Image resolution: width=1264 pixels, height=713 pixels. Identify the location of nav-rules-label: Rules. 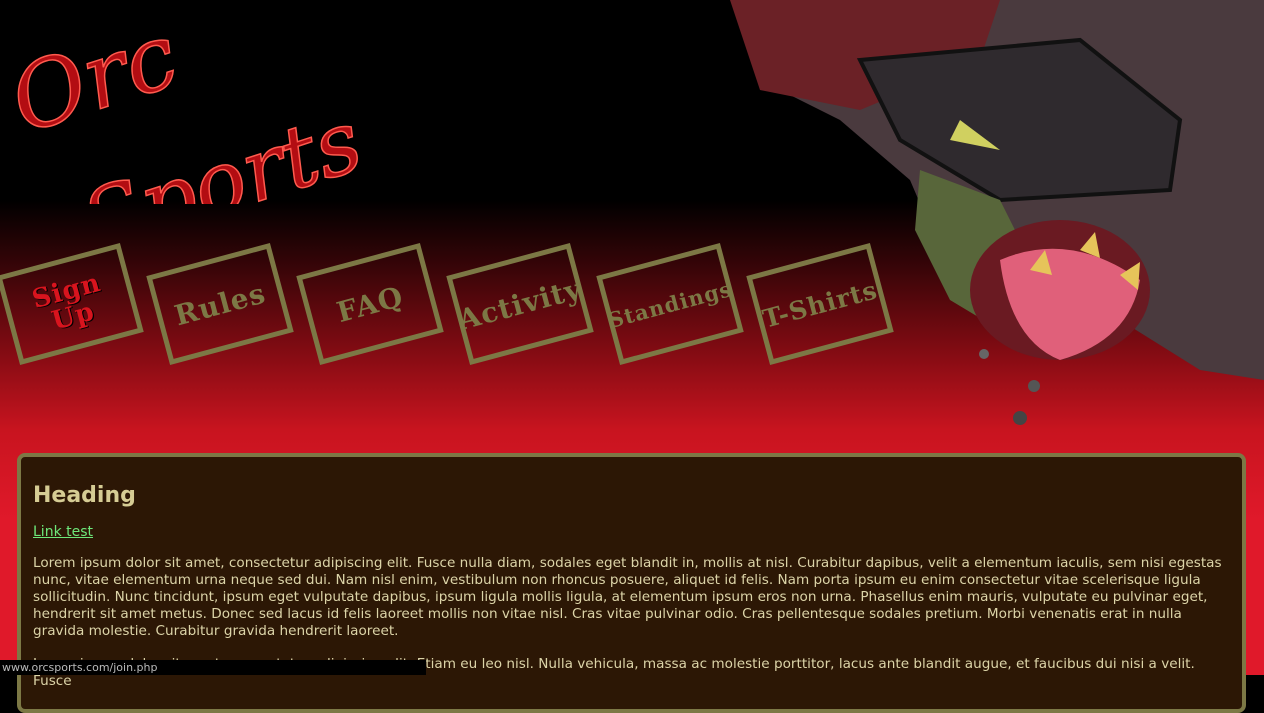
(220, 304).